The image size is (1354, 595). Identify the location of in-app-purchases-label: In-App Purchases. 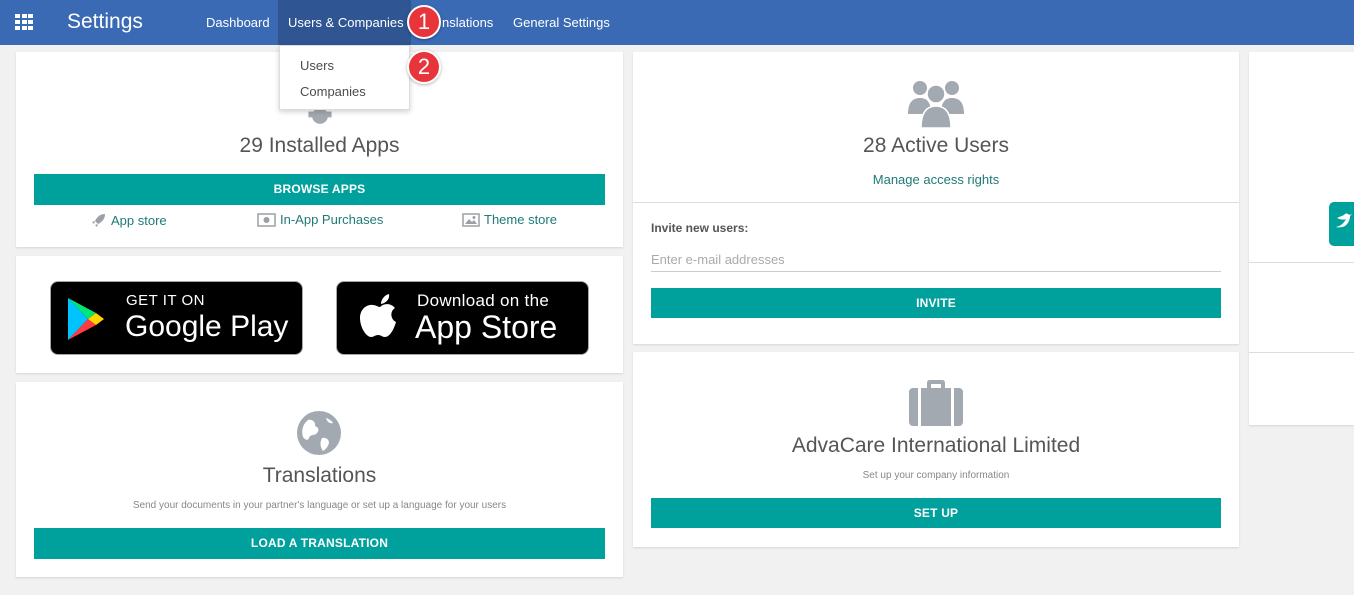
(332, 219).